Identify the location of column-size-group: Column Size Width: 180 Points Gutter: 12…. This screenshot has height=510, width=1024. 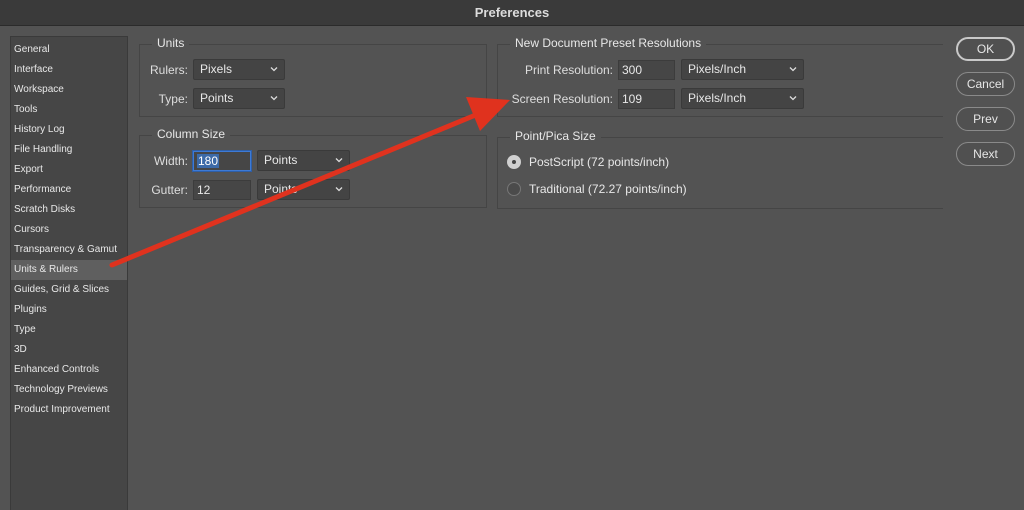
(313, 167).